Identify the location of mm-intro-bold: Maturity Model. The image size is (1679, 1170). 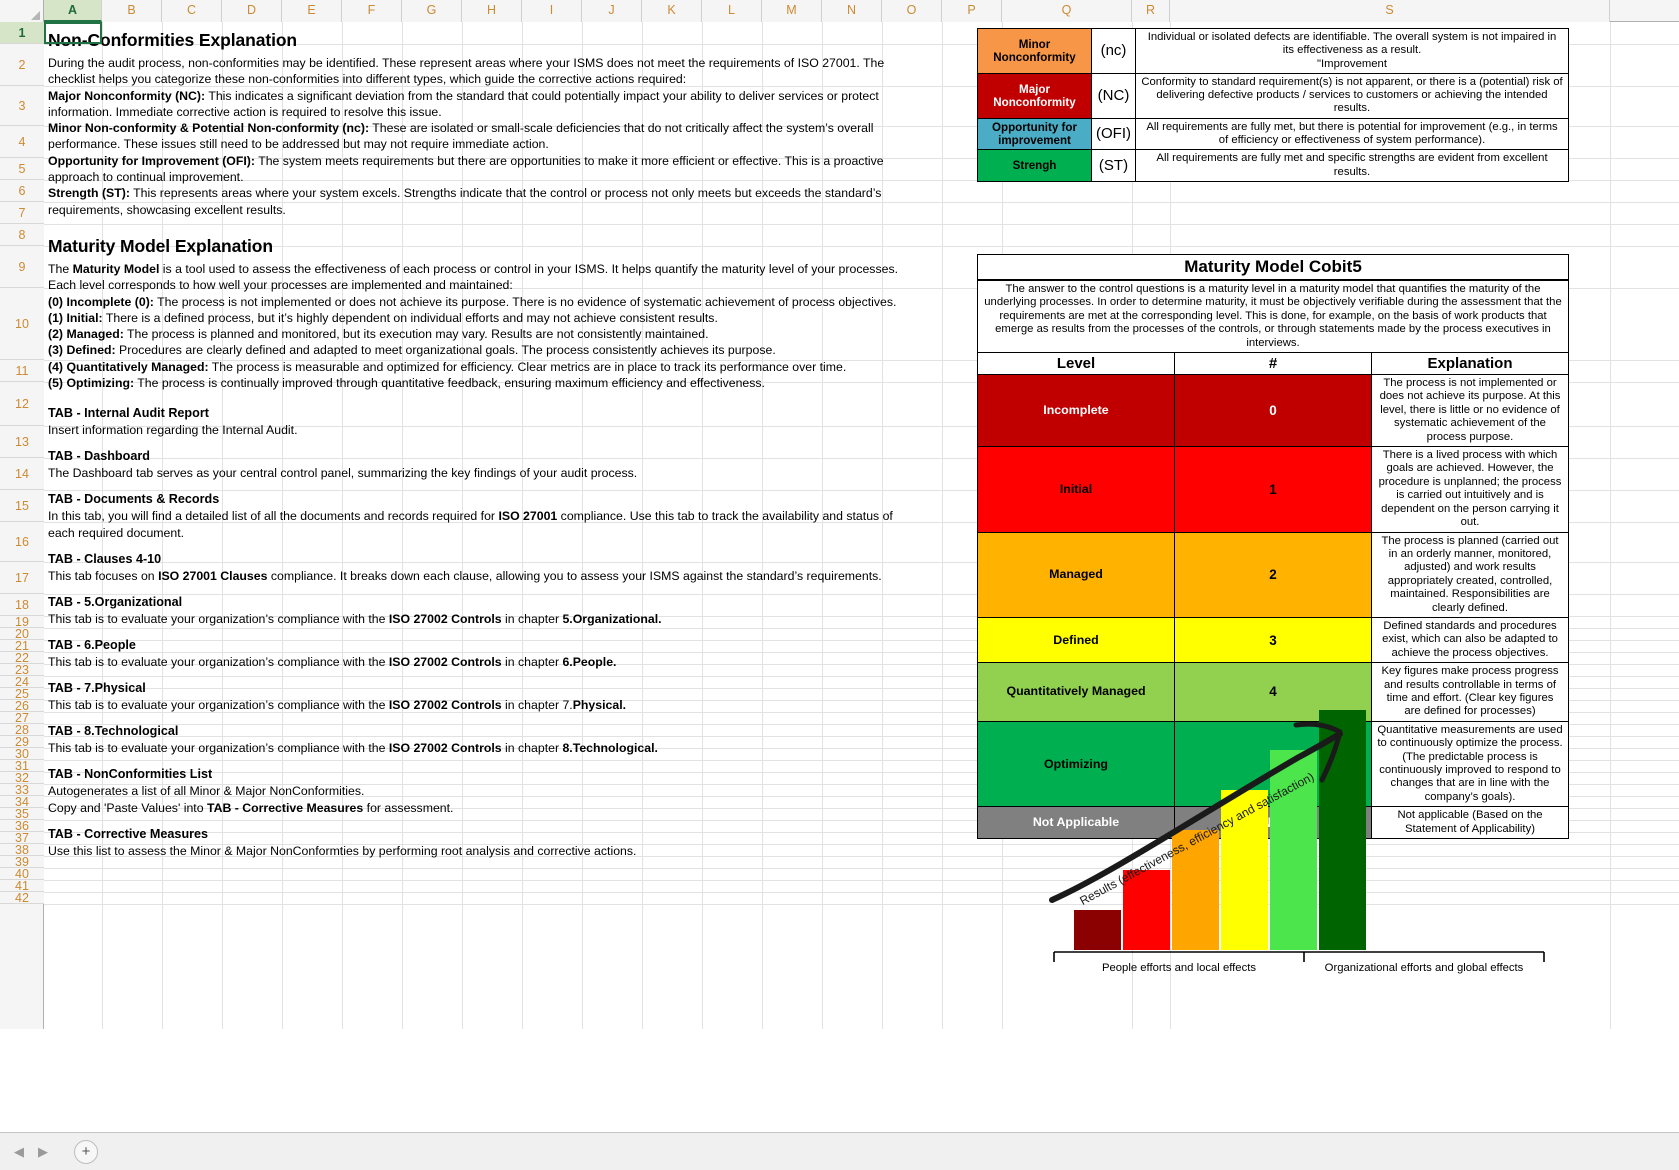
(116, 268).